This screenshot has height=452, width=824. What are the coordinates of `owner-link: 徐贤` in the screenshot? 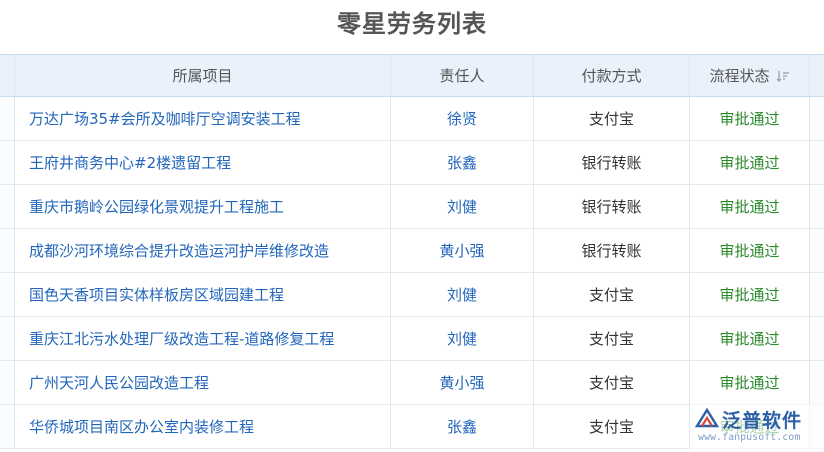 It's located at (462, 118).